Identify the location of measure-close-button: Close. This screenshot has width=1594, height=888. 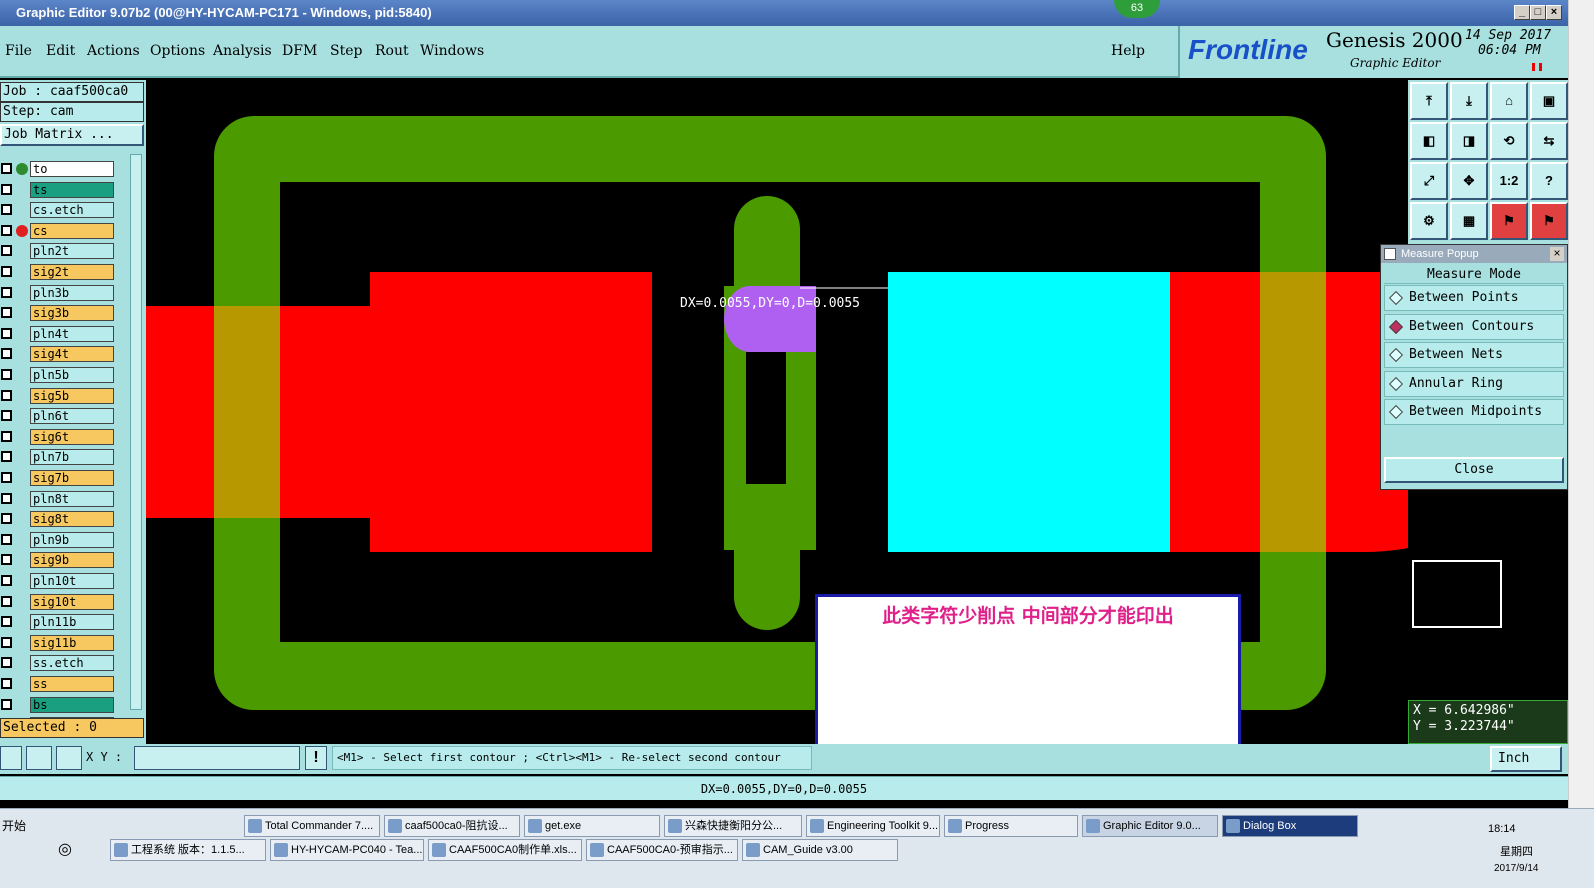
(1474, 470).